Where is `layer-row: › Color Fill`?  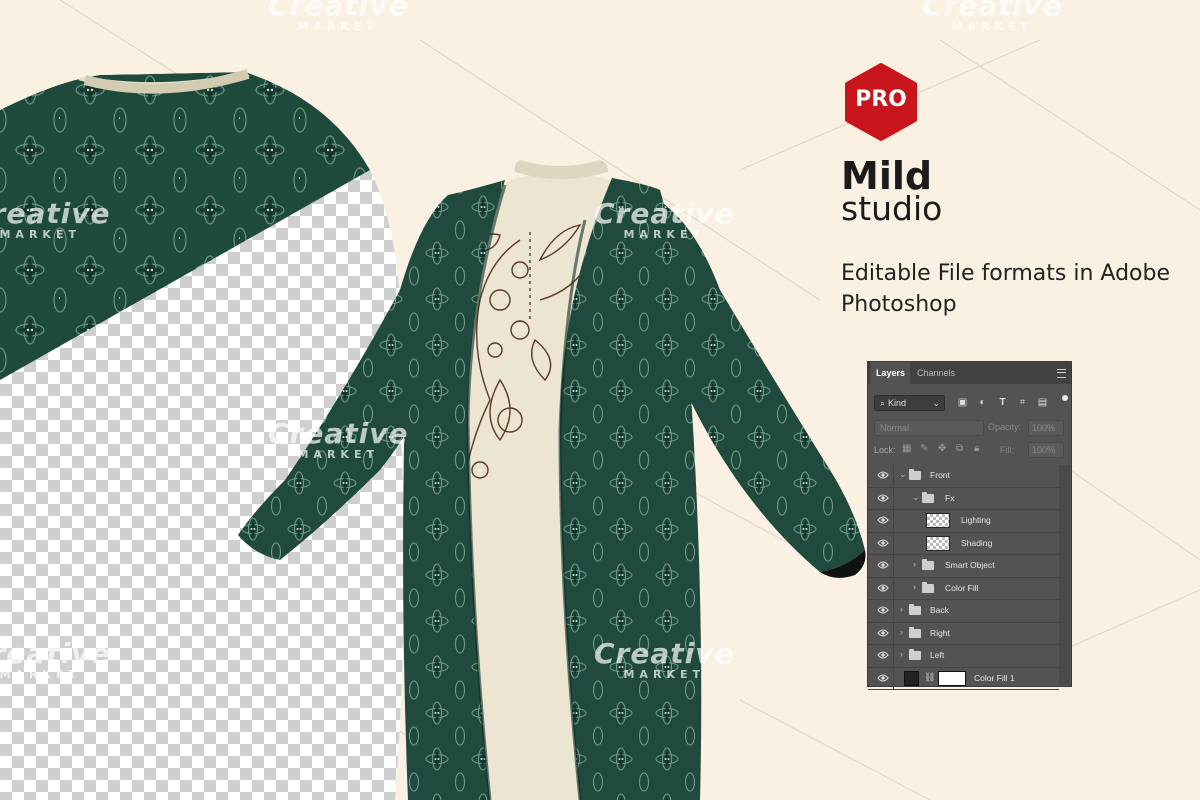
layer-row: › Color Fill is located at coordinates (963, 588).